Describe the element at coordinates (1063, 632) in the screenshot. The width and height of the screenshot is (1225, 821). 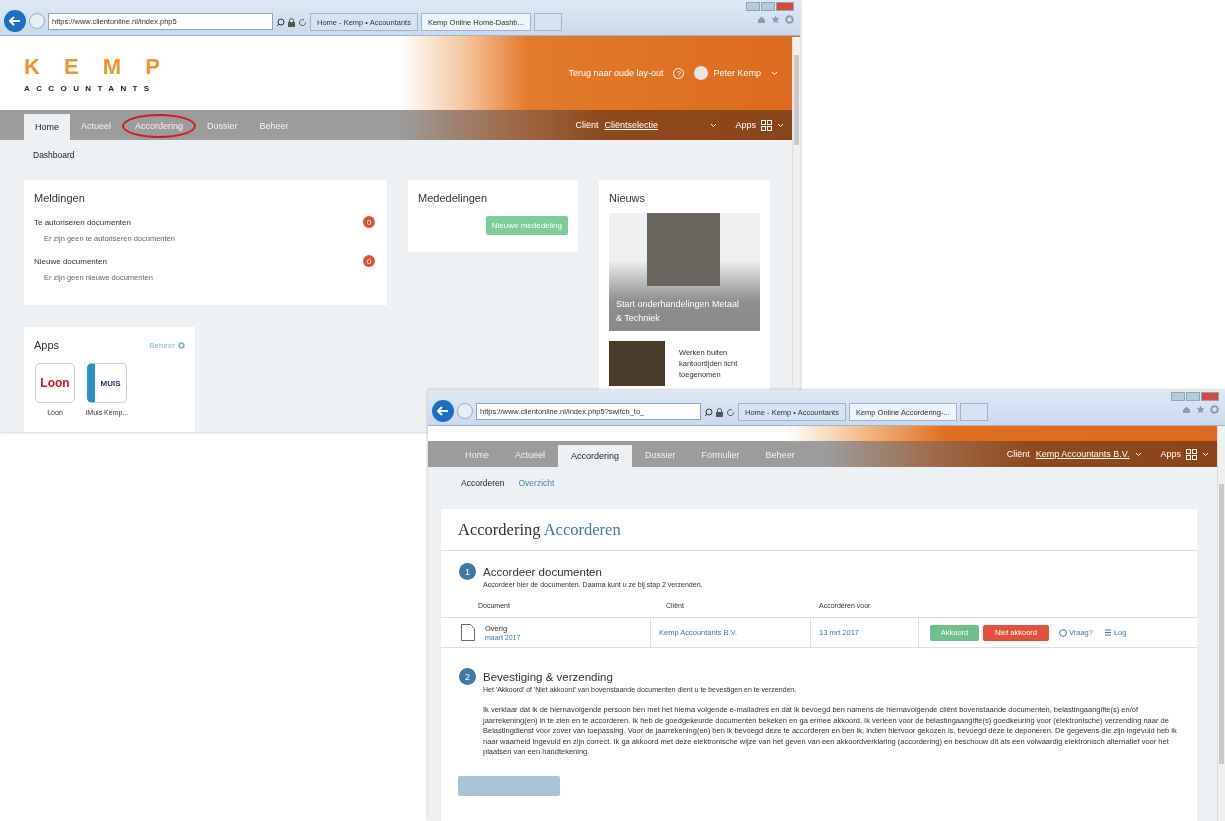
I see `help-icon` at that location.